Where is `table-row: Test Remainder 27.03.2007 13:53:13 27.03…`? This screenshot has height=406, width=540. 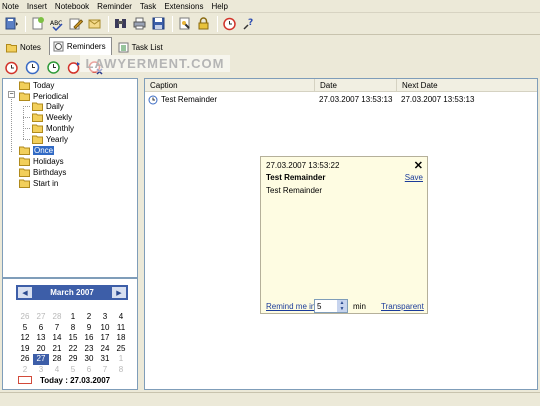 table-row: Test Remainder 27.03.2007 13:53:13 27.03… is located at coordinates (321, 99).